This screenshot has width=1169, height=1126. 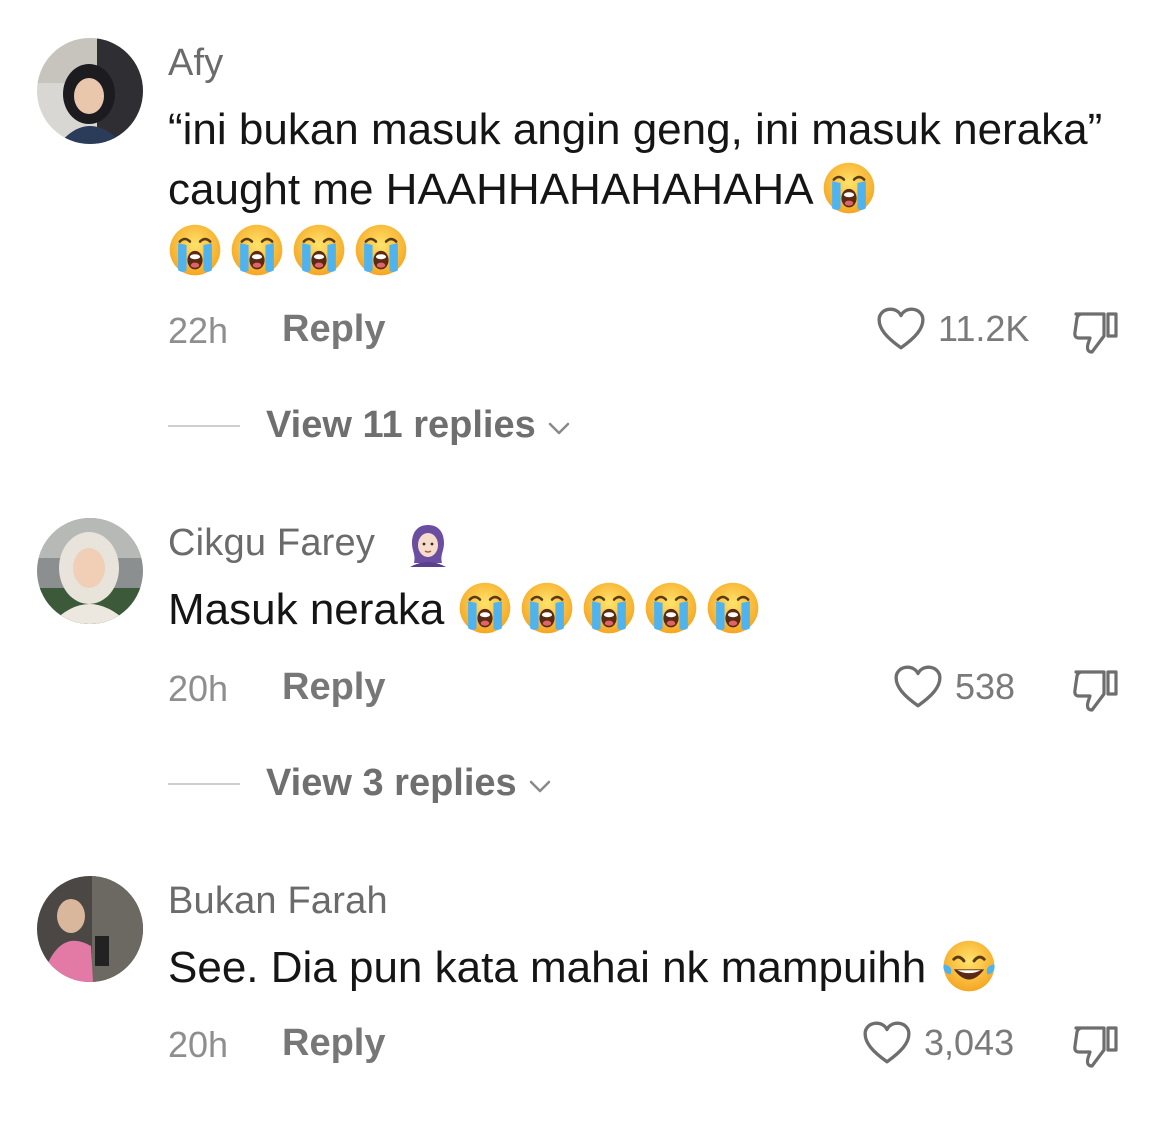 I want to click on like-count: 538, so click(x=985, y=686).